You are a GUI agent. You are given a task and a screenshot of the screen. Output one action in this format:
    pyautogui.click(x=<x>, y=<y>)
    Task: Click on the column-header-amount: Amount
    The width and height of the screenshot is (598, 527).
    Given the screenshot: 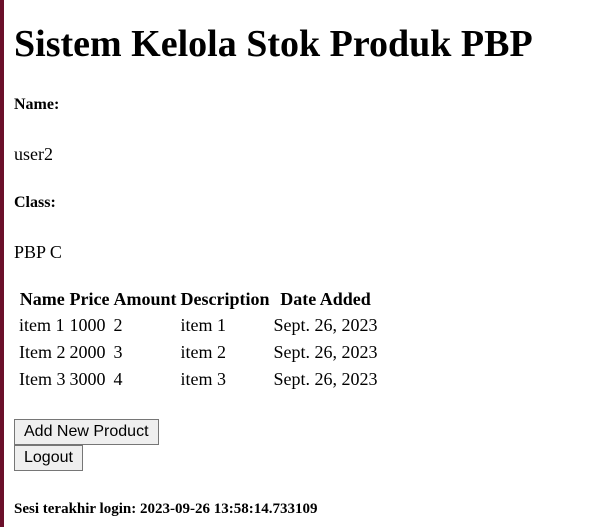 What is the action you would take?
    pyautogui.click(x=145, y=299)
    